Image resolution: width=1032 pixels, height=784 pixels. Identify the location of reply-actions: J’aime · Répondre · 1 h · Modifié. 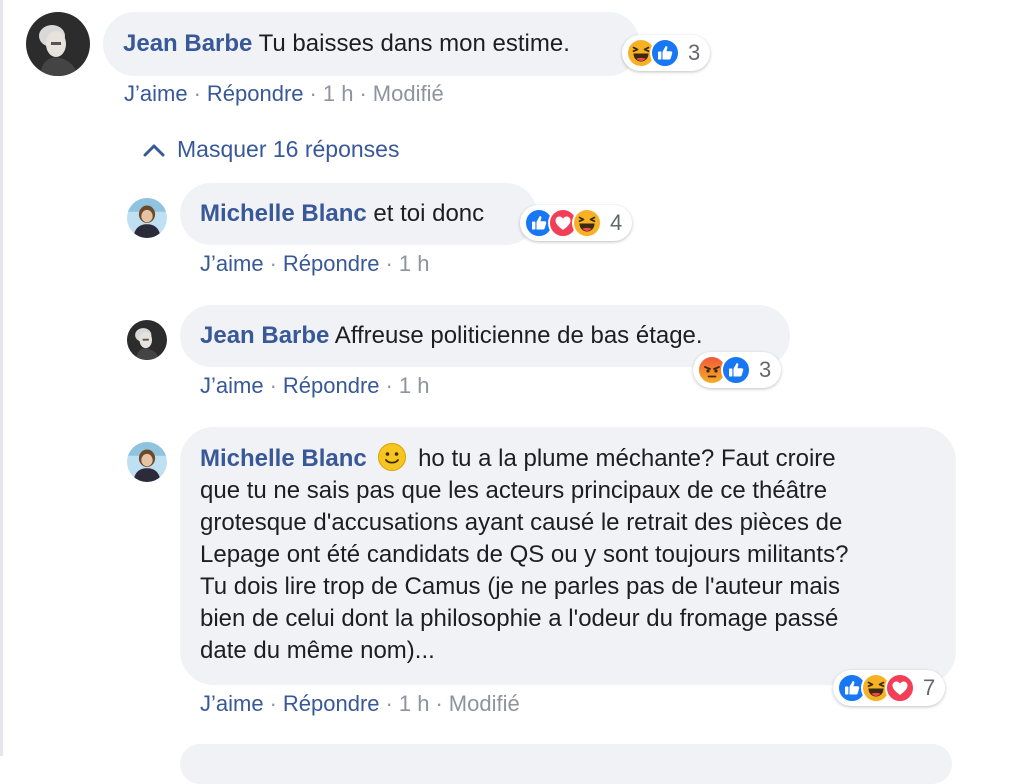
(360, 703).